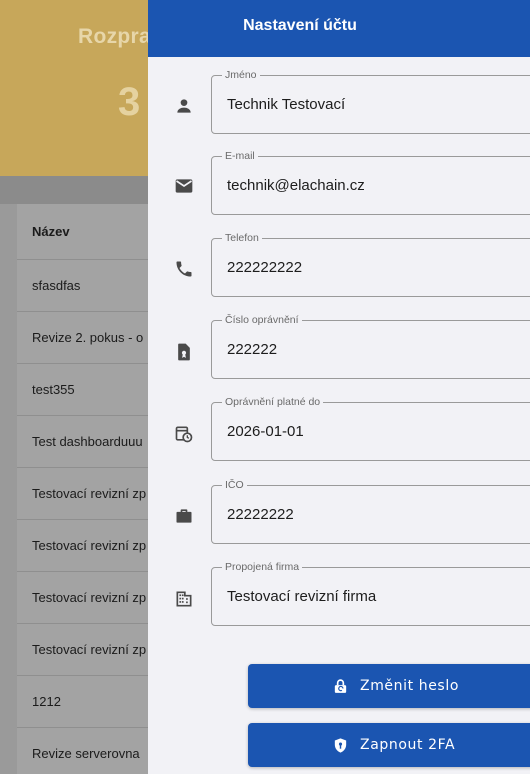 This screenshot has height=774, width=530. Describe the element at coordinates (184, 269) in the screenshot. I see `phone-icon` at that location.